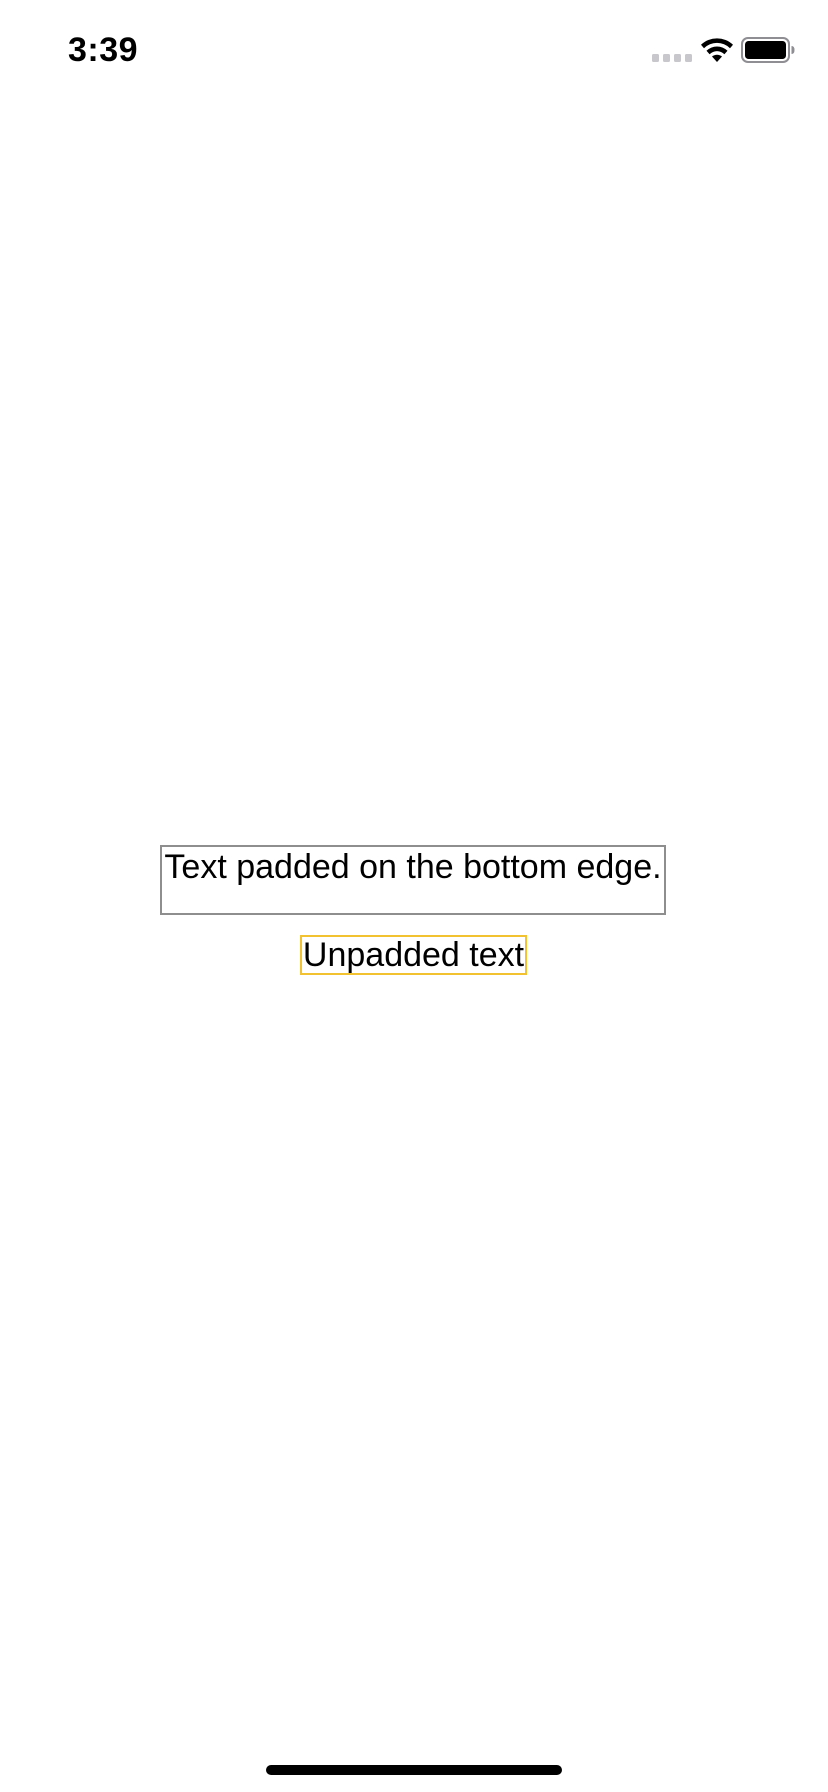  I want to click on bottom-padded-label-text: Text padded on the bottom edge., so click(413, 867).